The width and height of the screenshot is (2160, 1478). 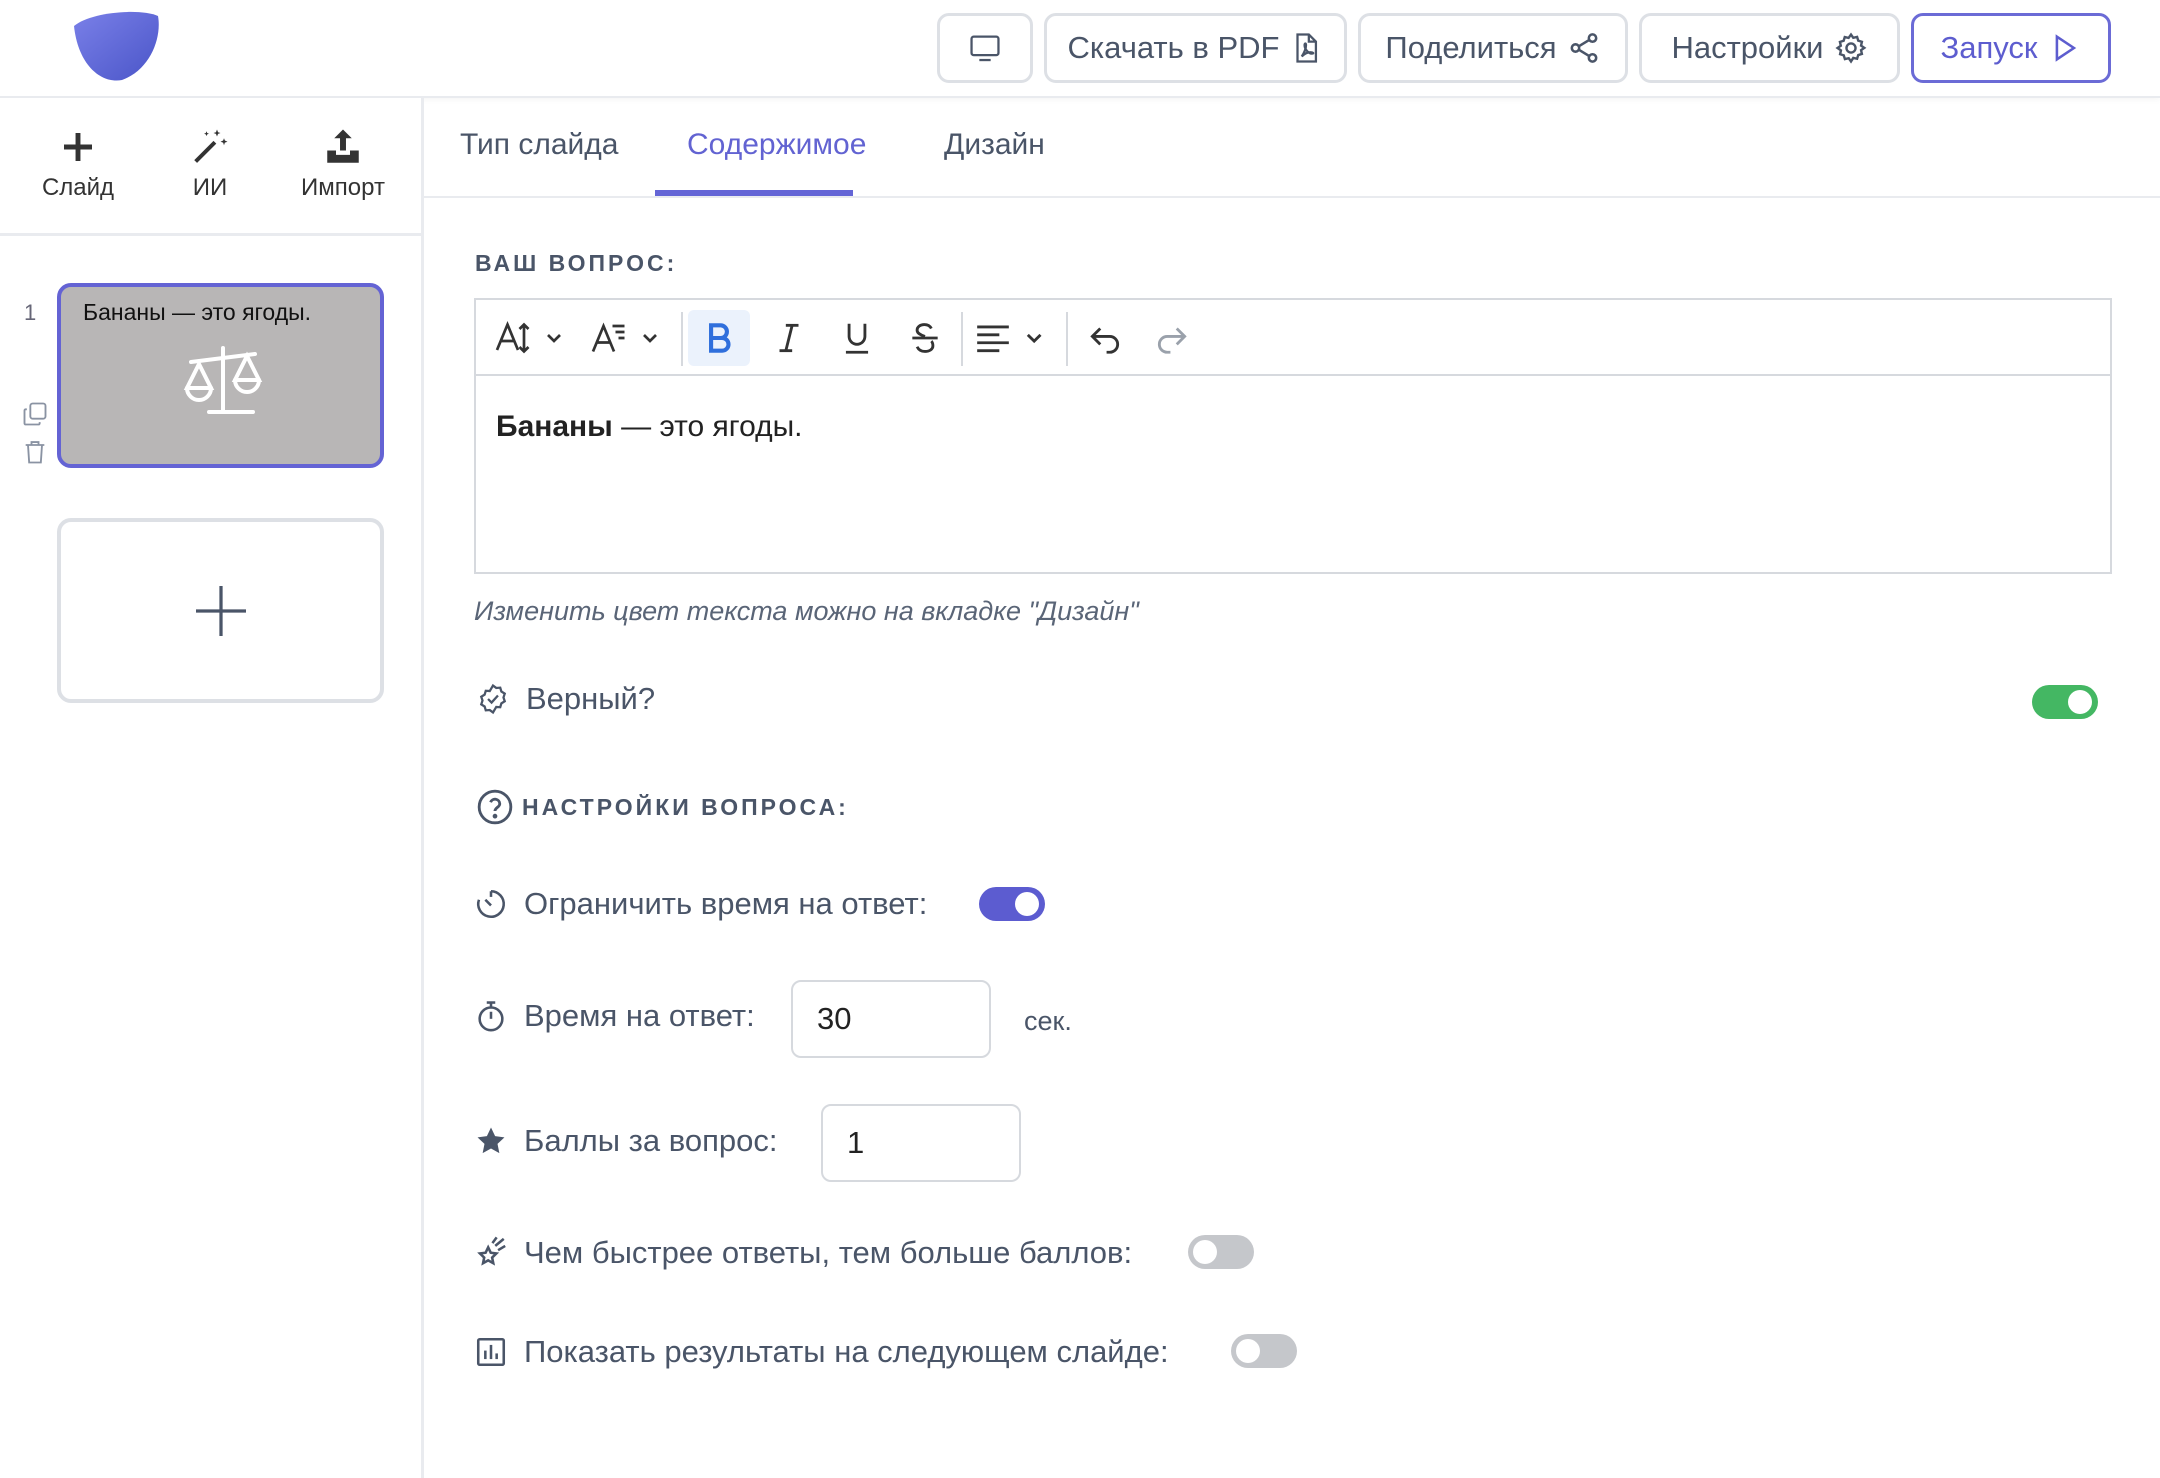 I want to click on italic-icon, so click(x=789, y=338).